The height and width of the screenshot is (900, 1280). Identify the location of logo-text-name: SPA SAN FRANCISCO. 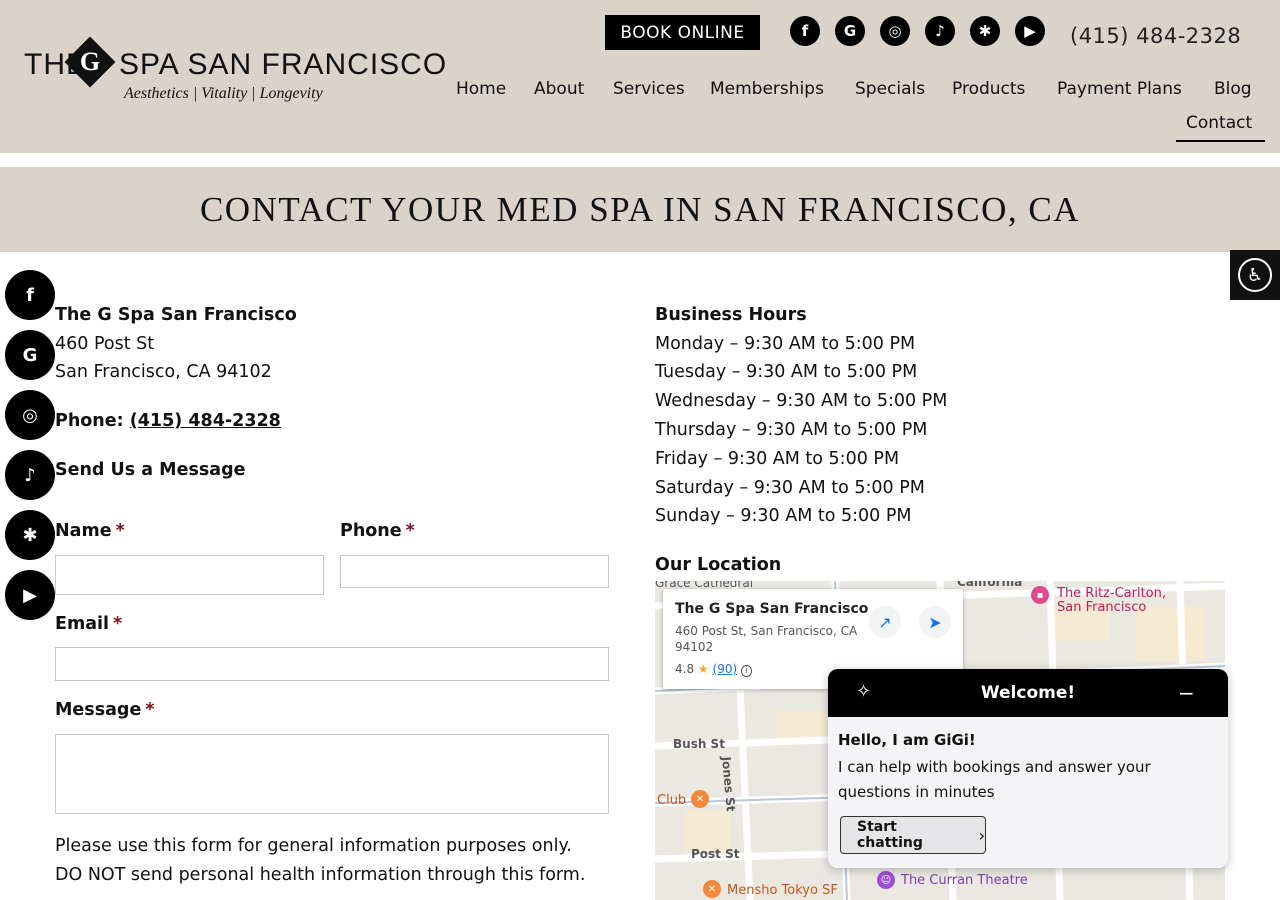
(283, 64).